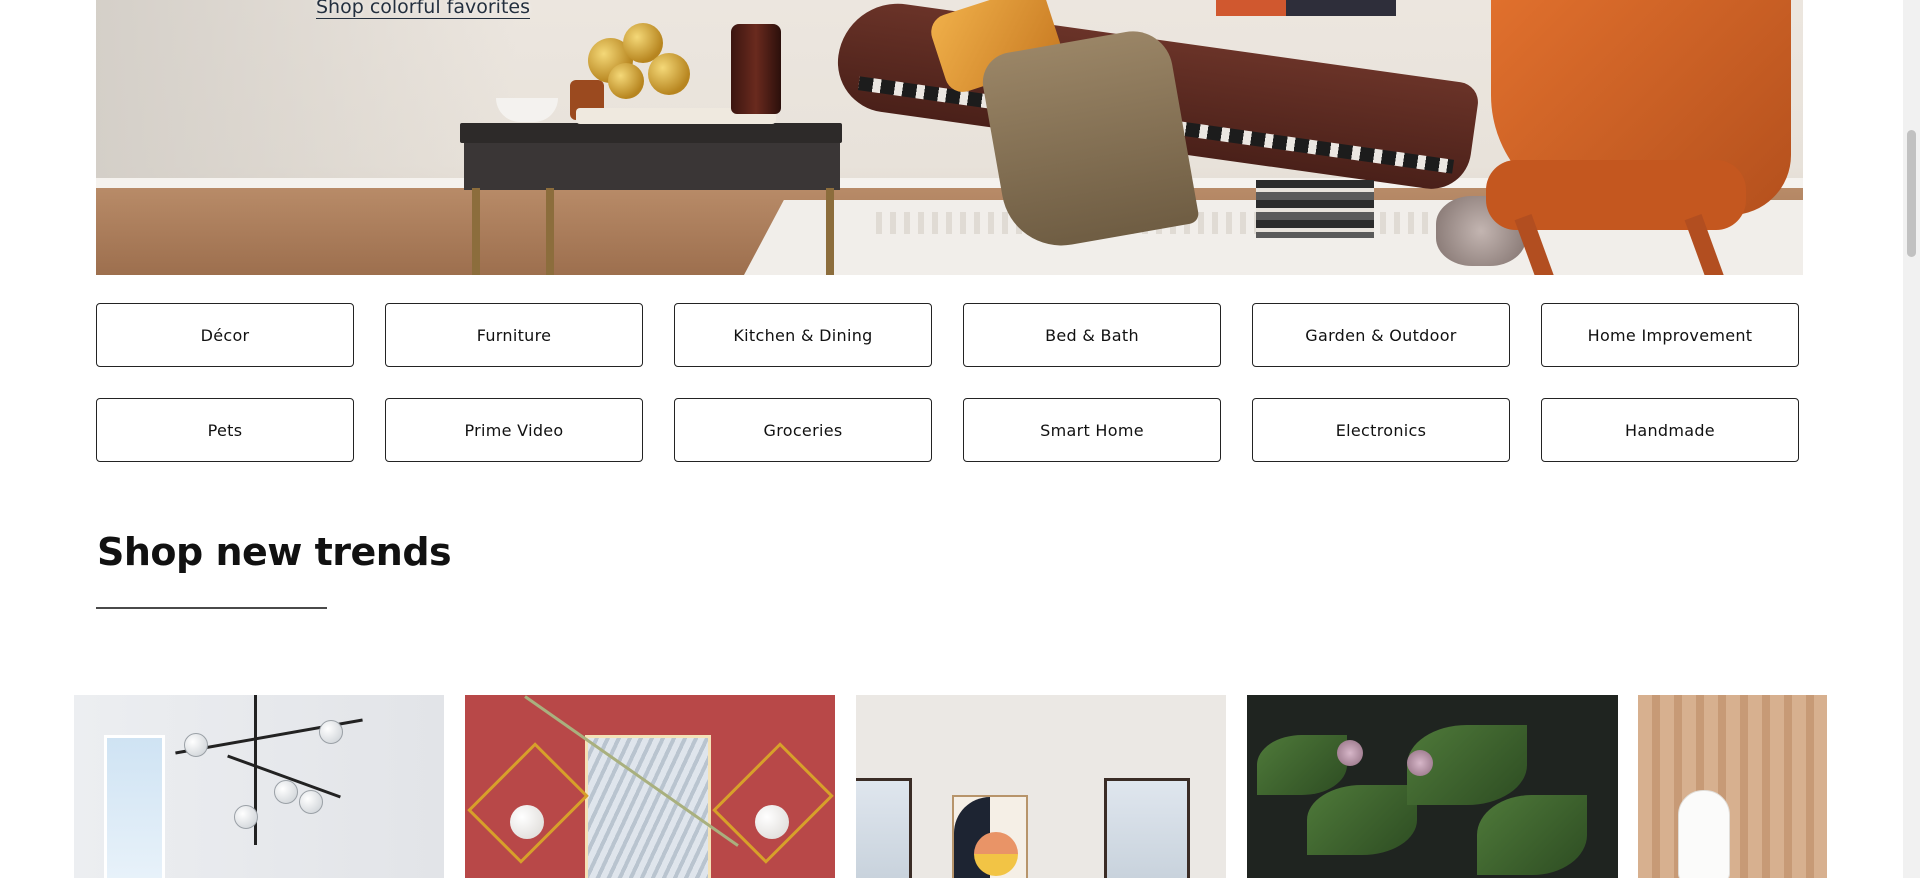 This screenshot has height=878, width=1920. What do you see at coordinates (225, 430) in the screenshot?
I see `category-button-pets: Pets` at bounding box center [225, 430].